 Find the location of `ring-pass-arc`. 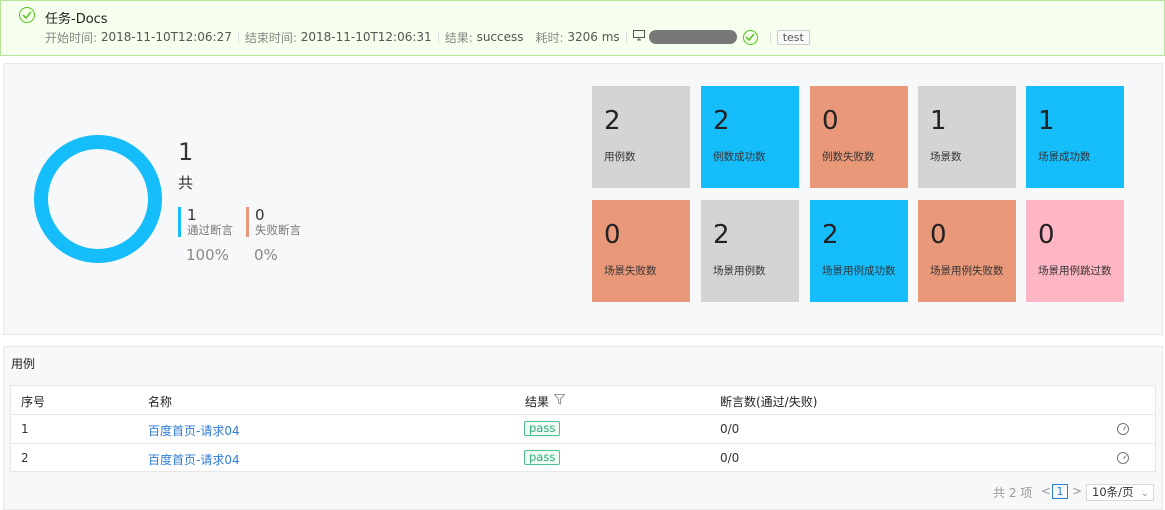

ring-pass-arc is located at coordinates (98, 199).